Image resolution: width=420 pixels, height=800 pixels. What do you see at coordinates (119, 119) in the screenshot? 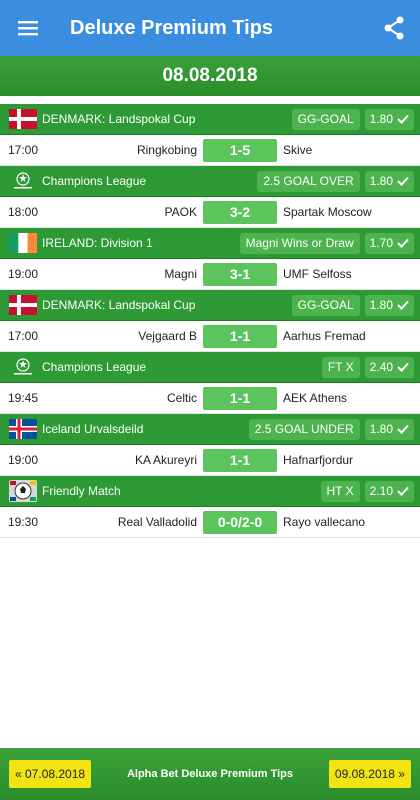
I see `league-name: DENMARK: Landspokal Cup` at bounding box center [119, 119].